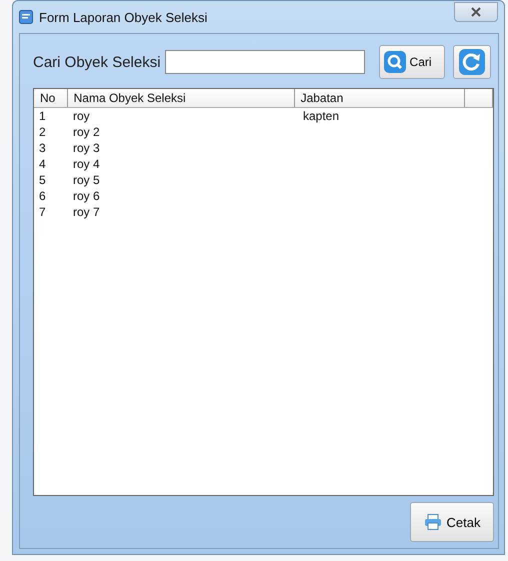 The width and height of the screenshot is (508, 561). Describe the element at coordinates (42, 212) in the screenshot. I see `table-cell: 7` at that location.